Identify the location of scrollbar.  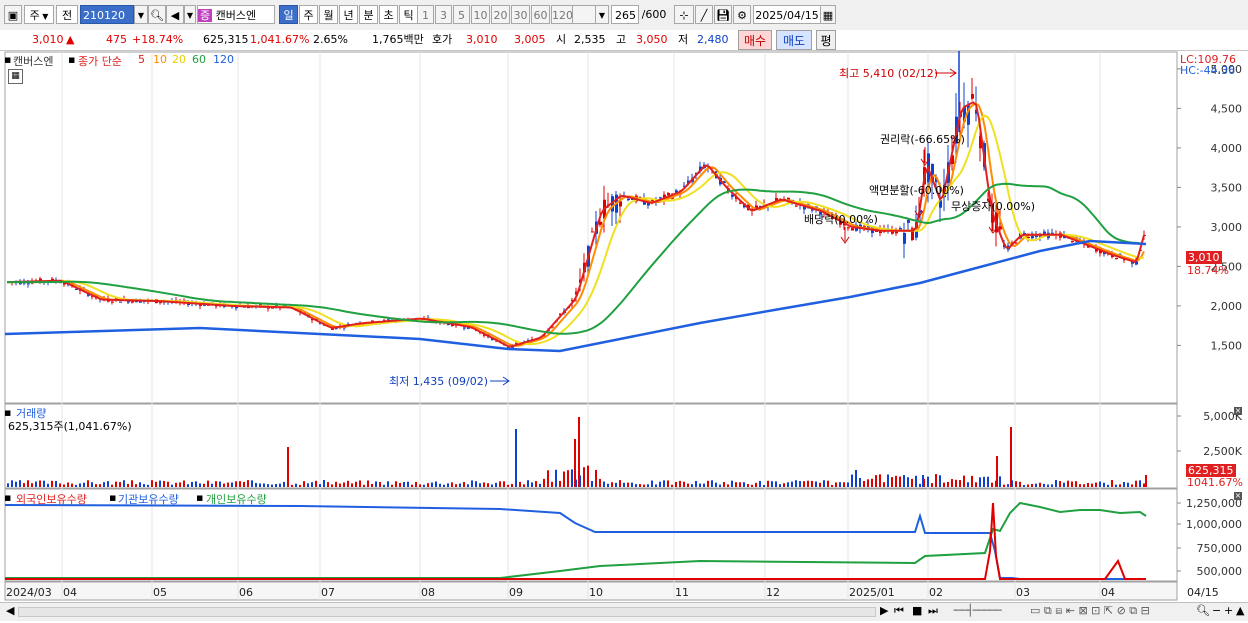
(447, 612).